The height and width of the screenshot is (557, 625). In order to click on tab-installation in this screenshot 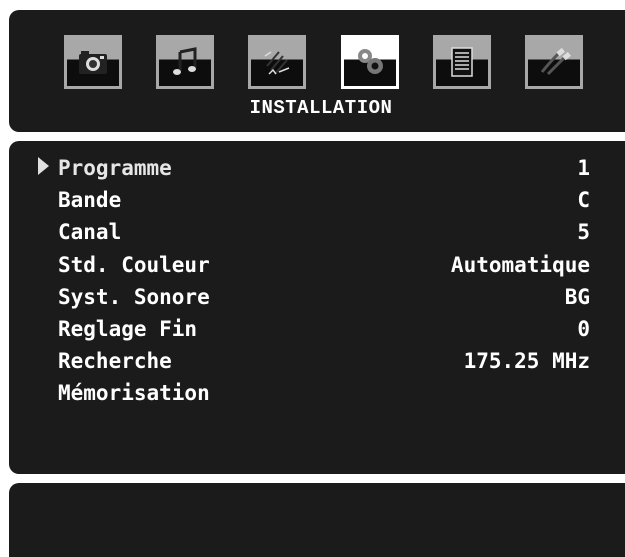, I will do `click(370, 62)`.